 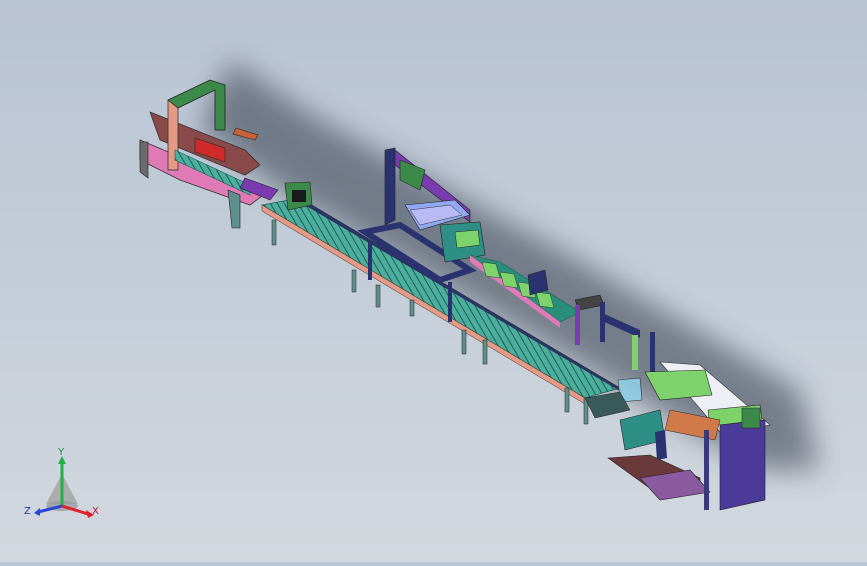 What do you see at coordinates (95, 511) in the screenshot?
I see `x-axis-label: X` at bounding box center [95, 511].